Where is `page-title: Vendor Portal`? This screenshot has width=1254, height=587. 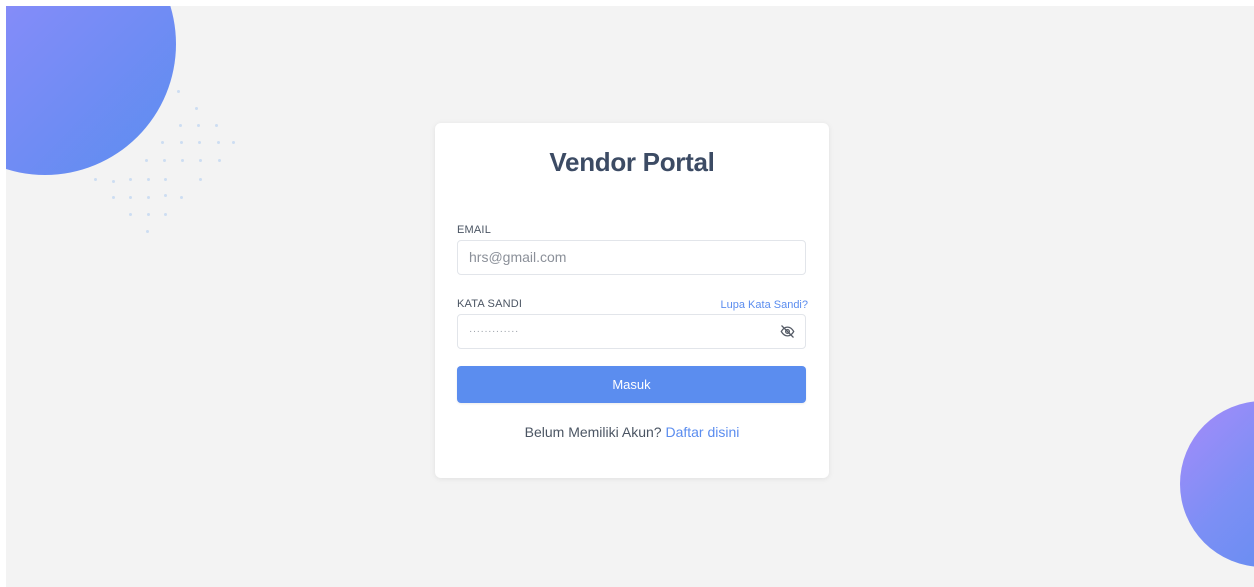 page-title: Vendor Portal is located at coordinates (632, 162).